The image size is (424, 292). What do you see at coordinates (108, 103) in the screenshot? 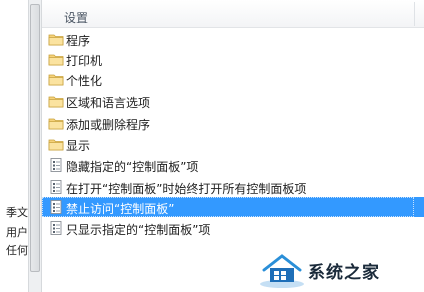
I see `list-item-label: 区域和语言选项` at bounding box center [108, 103].